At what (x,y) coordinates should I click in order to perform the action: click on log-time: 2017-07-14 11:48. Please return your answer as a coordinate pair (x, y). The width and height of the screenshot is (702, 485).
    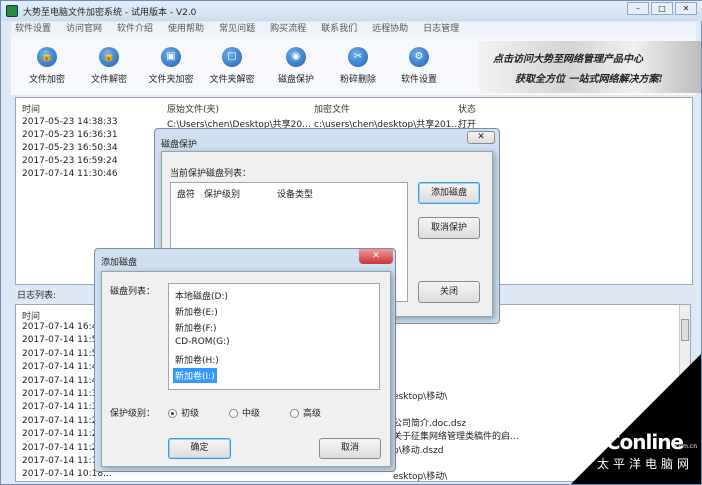
    Looking at the image, I should click on (63, 367).